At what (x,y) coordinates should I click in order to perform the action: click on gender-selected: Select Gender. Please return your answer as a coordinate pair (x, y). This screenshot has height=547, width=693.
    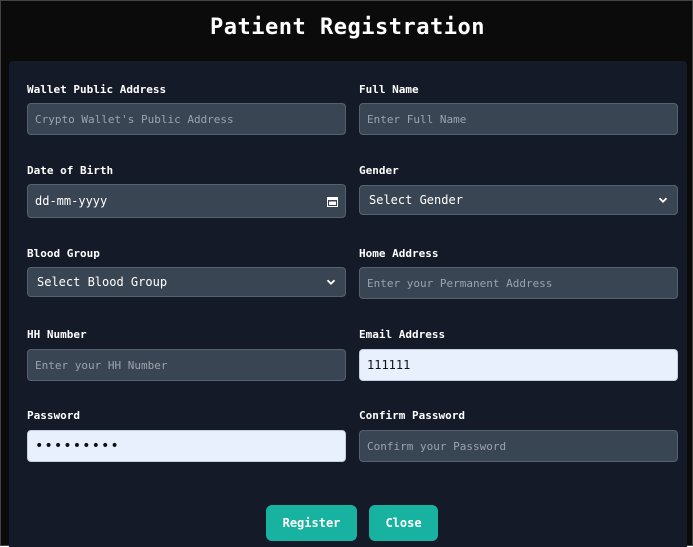
    Looking at the image, I should click on (416, 200).